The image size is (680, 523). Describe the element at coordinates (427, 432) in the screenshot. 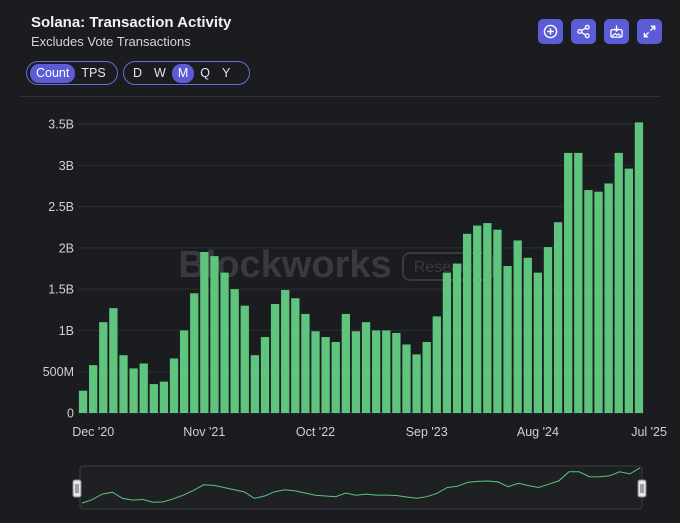

I see `x-tick-label: Sep '23` at that location.